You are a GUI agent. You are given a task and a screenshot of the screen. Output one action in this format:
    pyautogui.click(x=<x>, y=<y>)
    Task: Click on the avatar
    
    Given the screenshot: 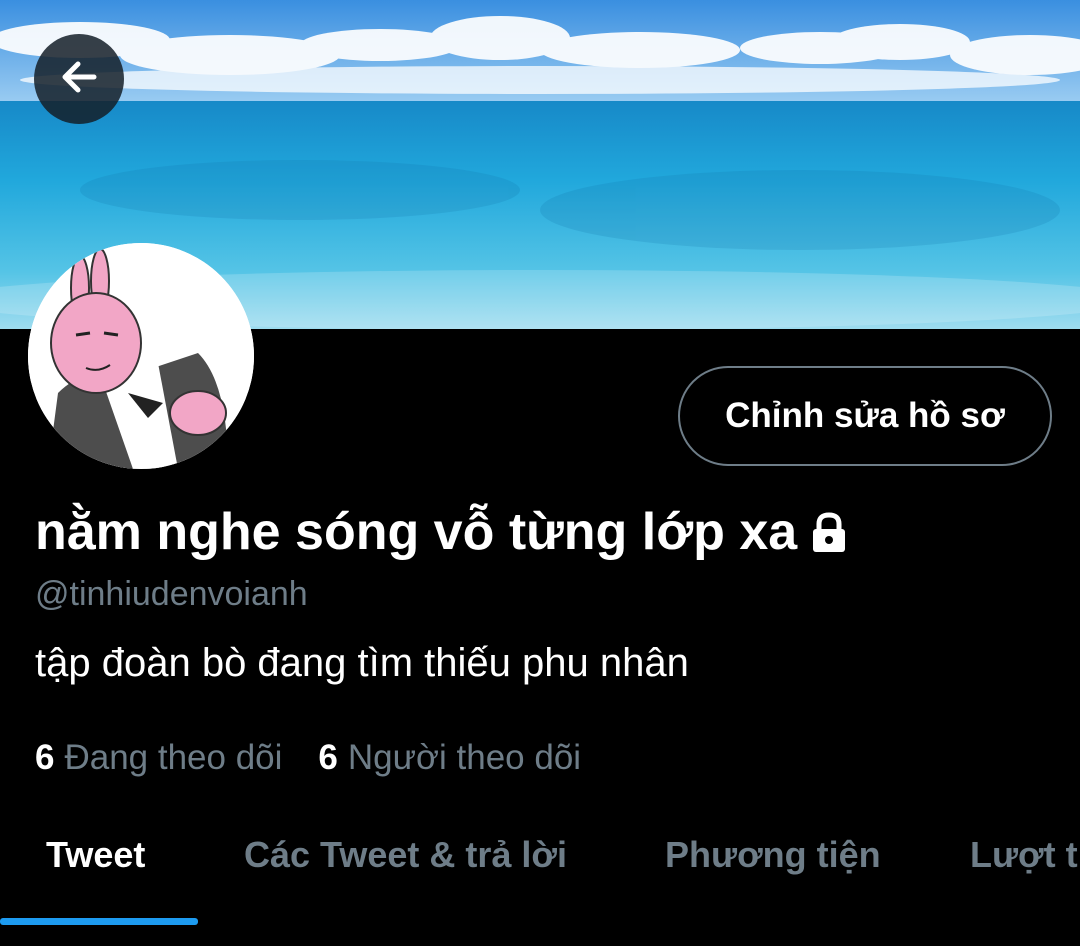 What is the action you would take?
    pyautogui.click(x=141, y=356)
    